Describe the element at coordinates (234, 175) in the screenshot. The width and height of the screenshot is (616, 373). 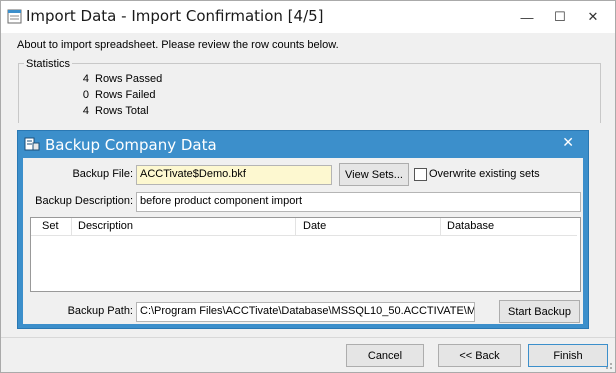
I see `backup-file-input: ACCTivate$Demo.bkf` at that location.